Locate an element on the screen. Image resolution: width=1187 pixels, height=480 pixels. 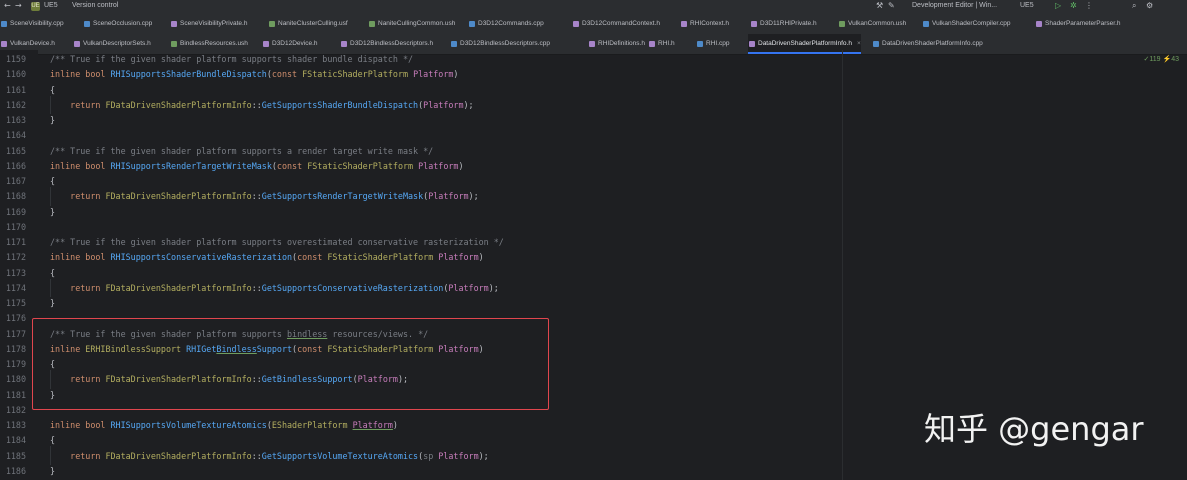
tab-bindlessresources-ush: BindlessResources.ush is located at coordinates (209, 44).